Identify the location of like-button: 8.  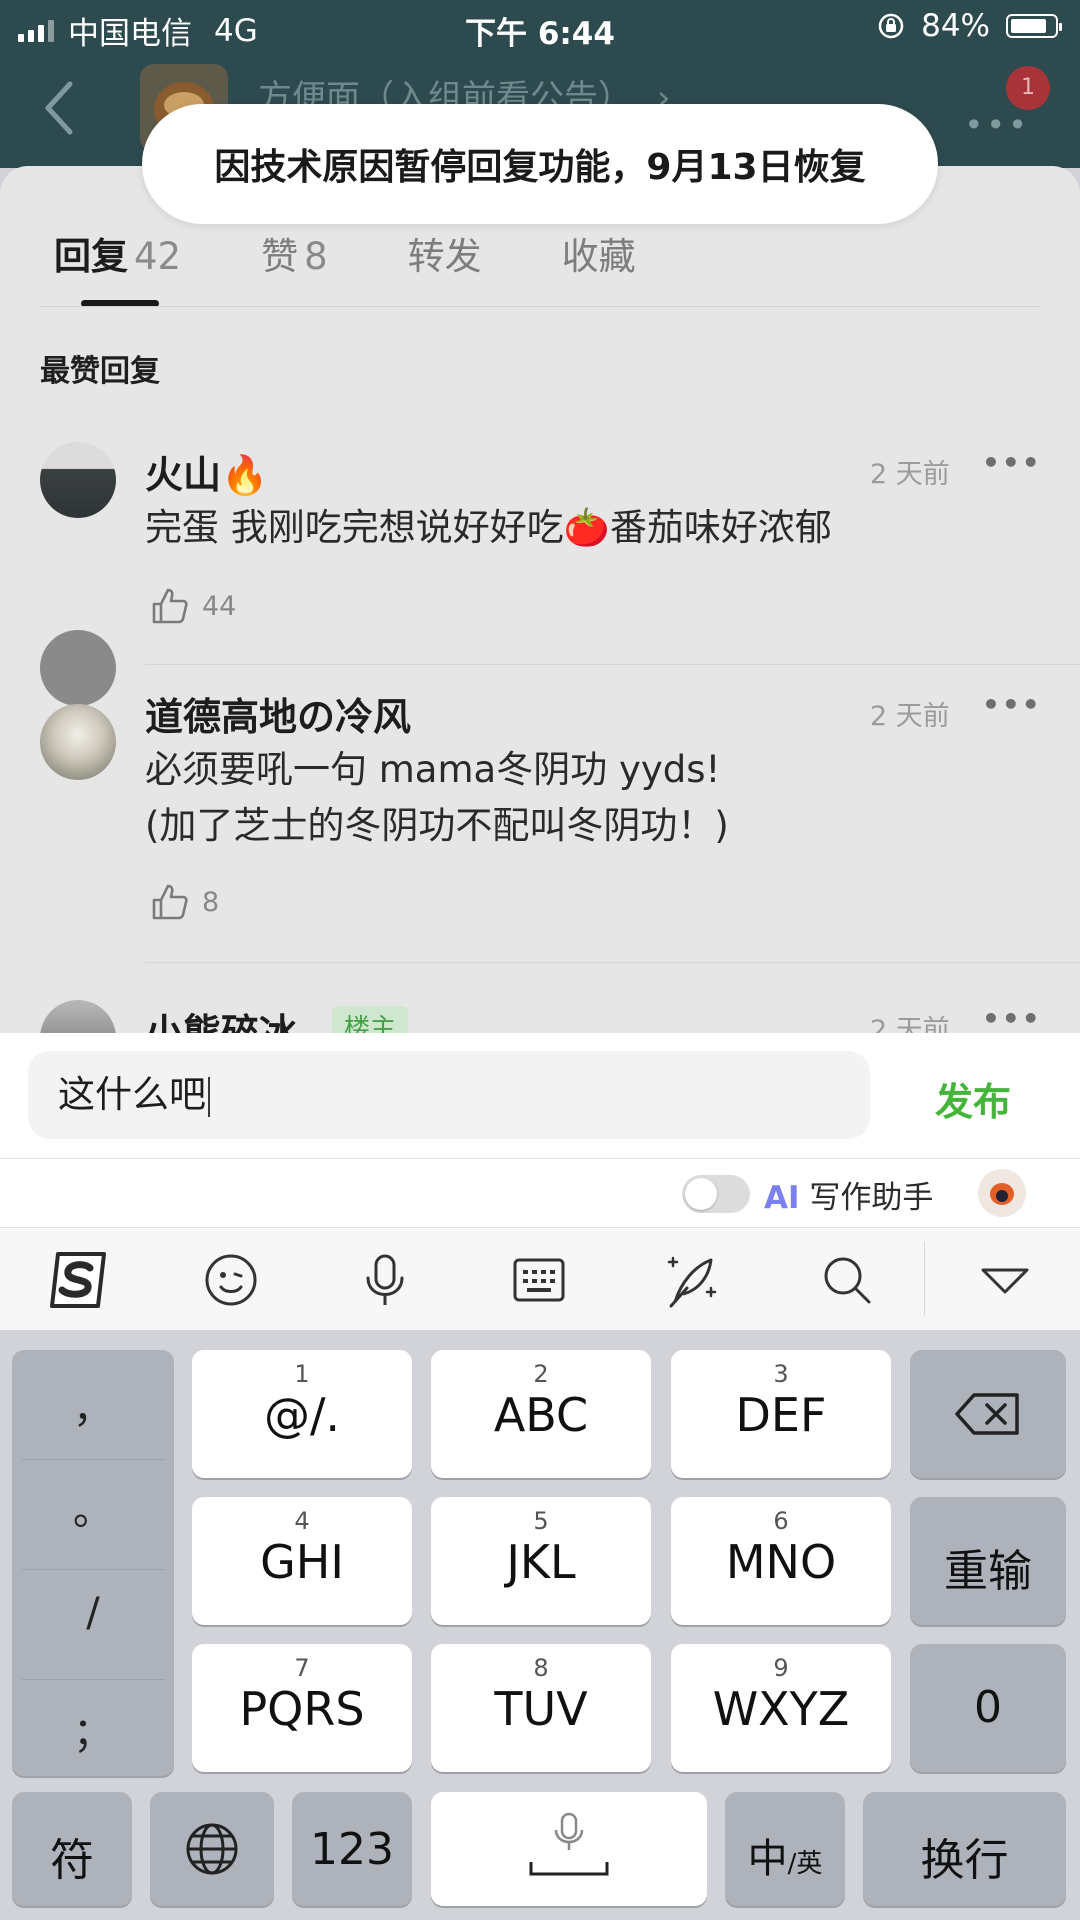
(184, 902).